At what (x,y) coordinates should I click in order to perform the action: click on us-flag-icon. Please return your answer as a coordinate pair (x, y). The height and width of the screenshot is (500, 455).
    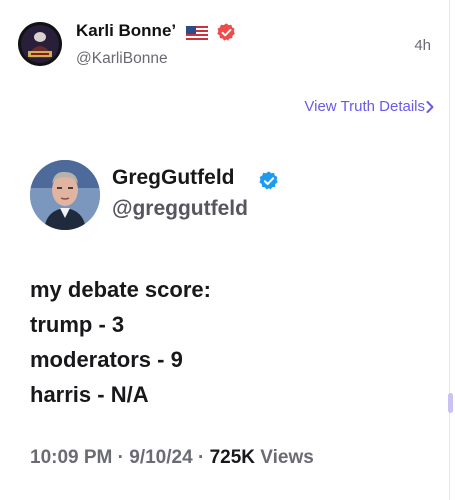
    Looking at the image, I should click on (197, 33).